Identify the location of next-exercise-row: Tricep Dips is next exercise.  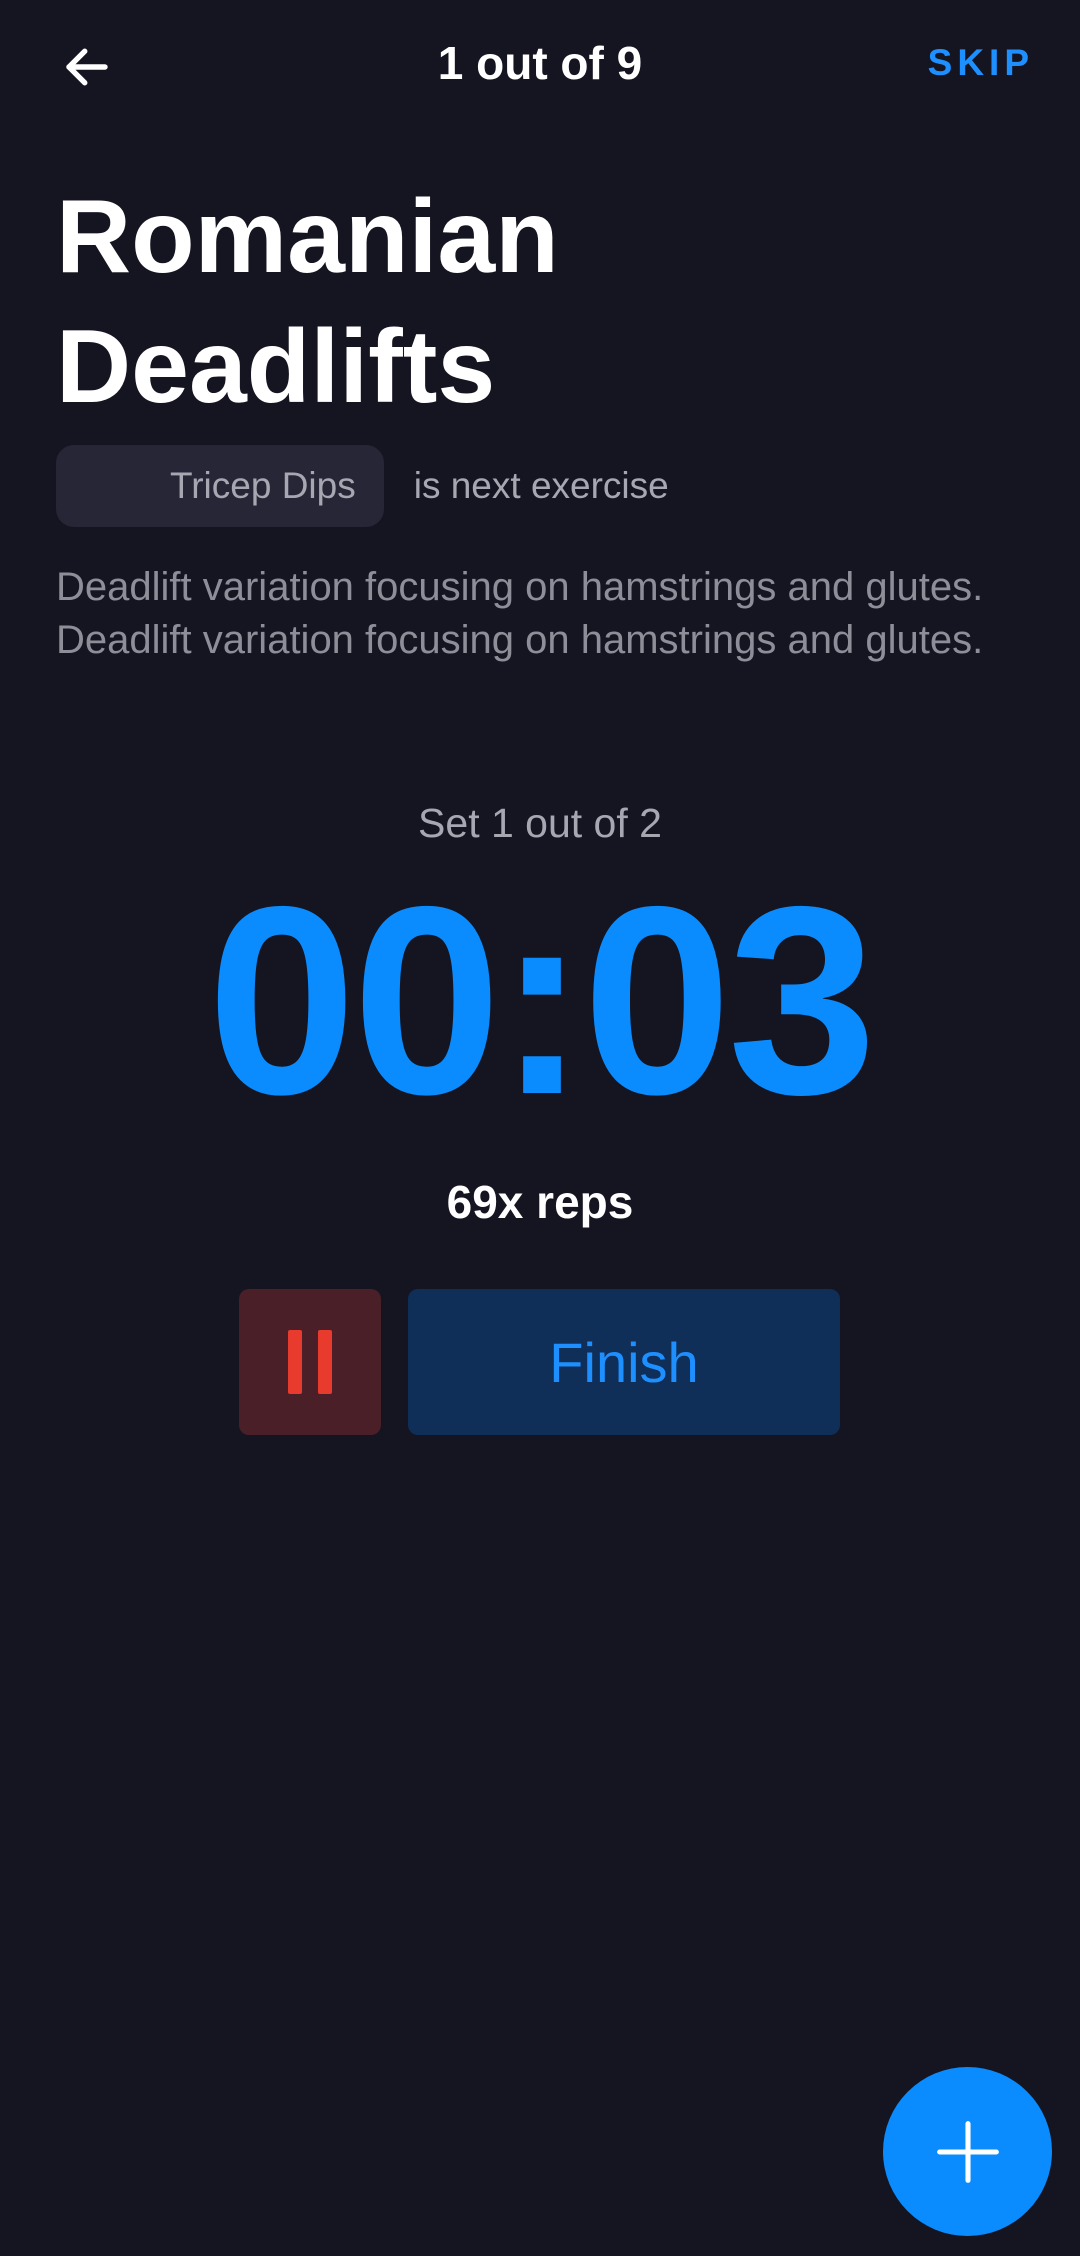
(362, 486).